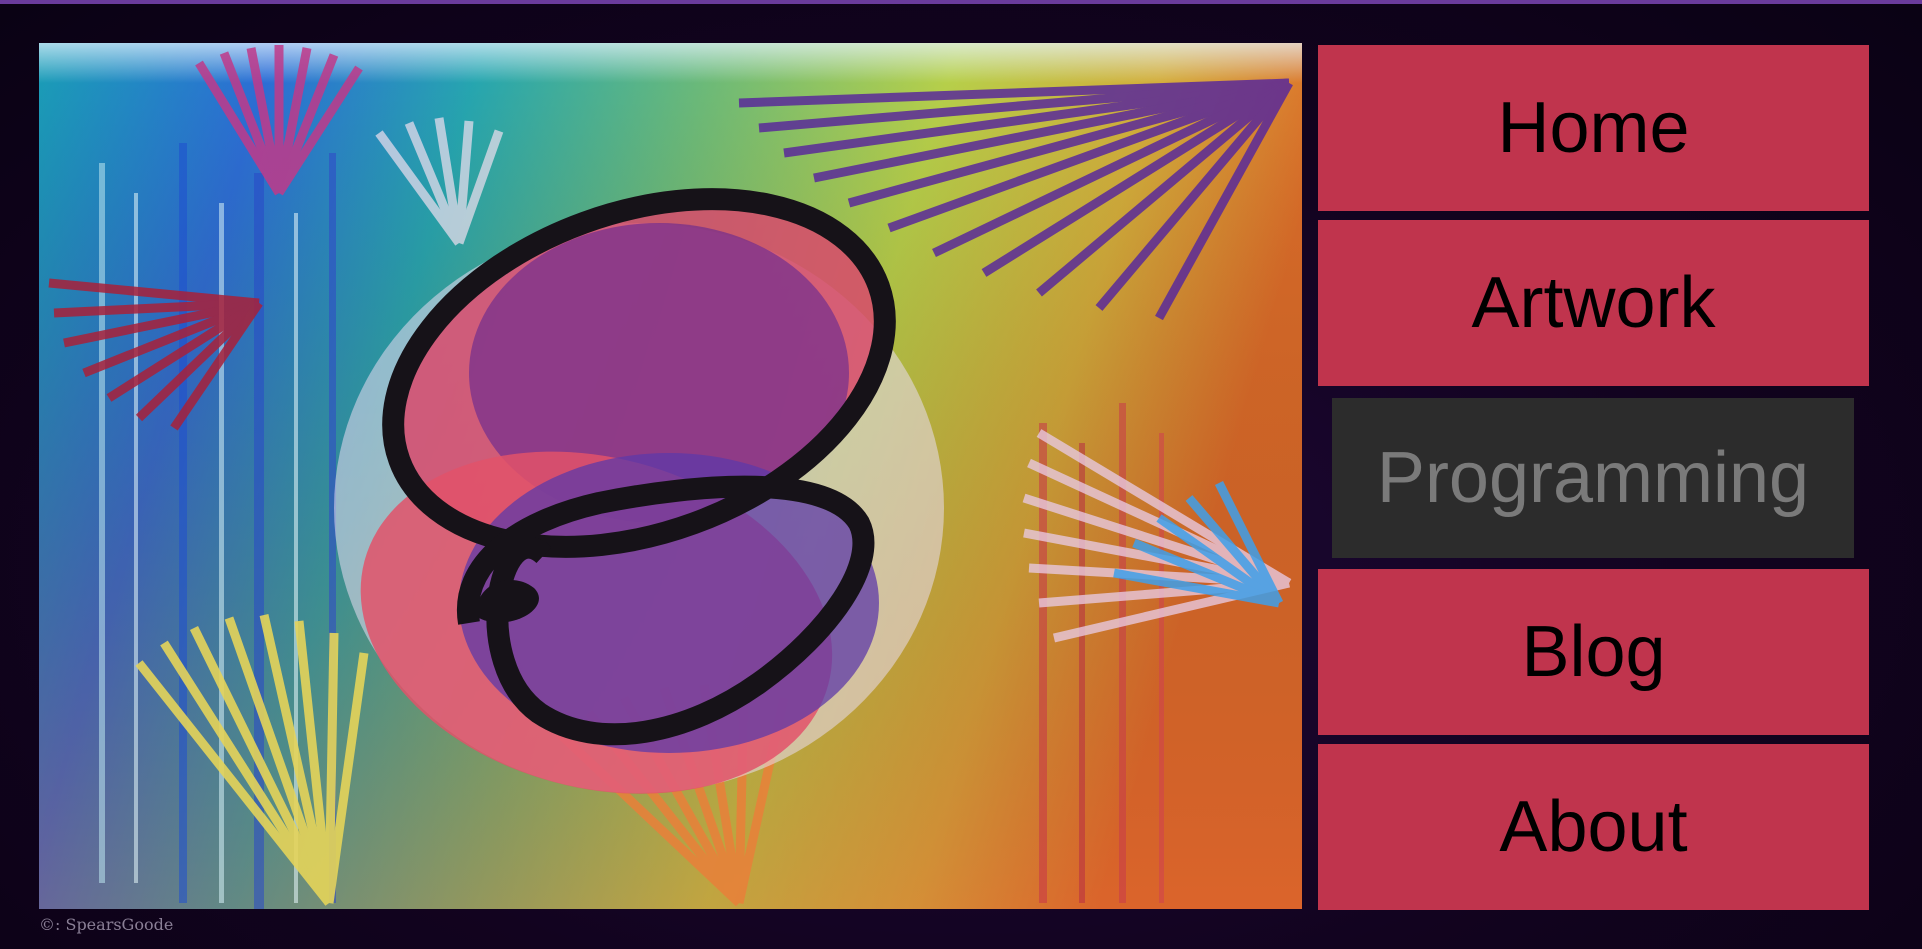 The image size is (1922, 949). Describe the element at coordinates (1593, 303) in the screenshot. I see `nav-artwork-button: Artwork` at that location.